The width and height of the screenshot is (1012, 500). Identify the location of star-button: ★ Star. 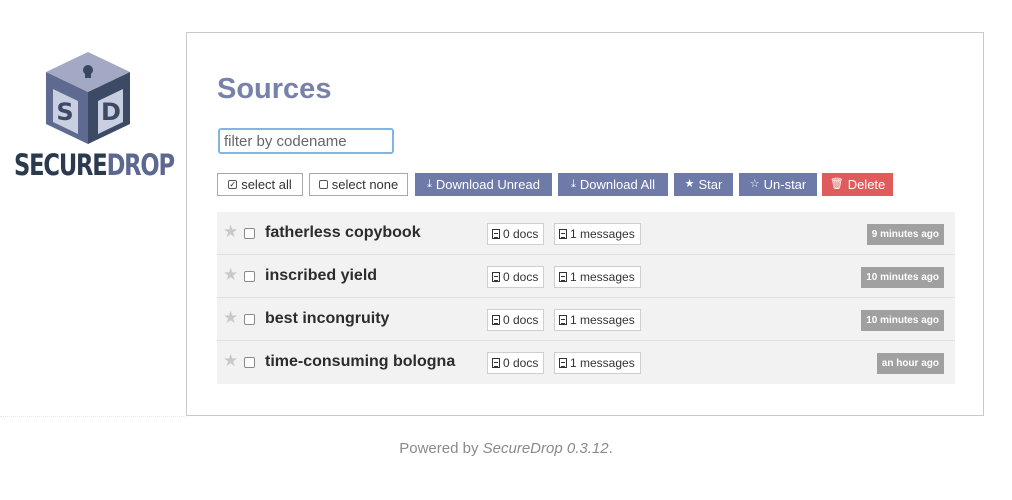
(703, 184).